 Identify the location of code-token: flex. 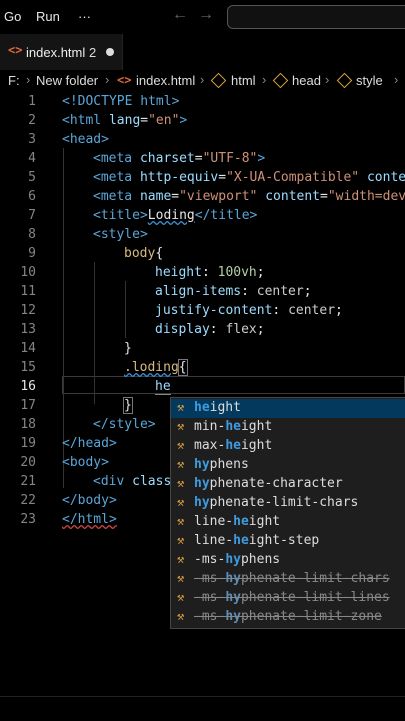
(241, 329).